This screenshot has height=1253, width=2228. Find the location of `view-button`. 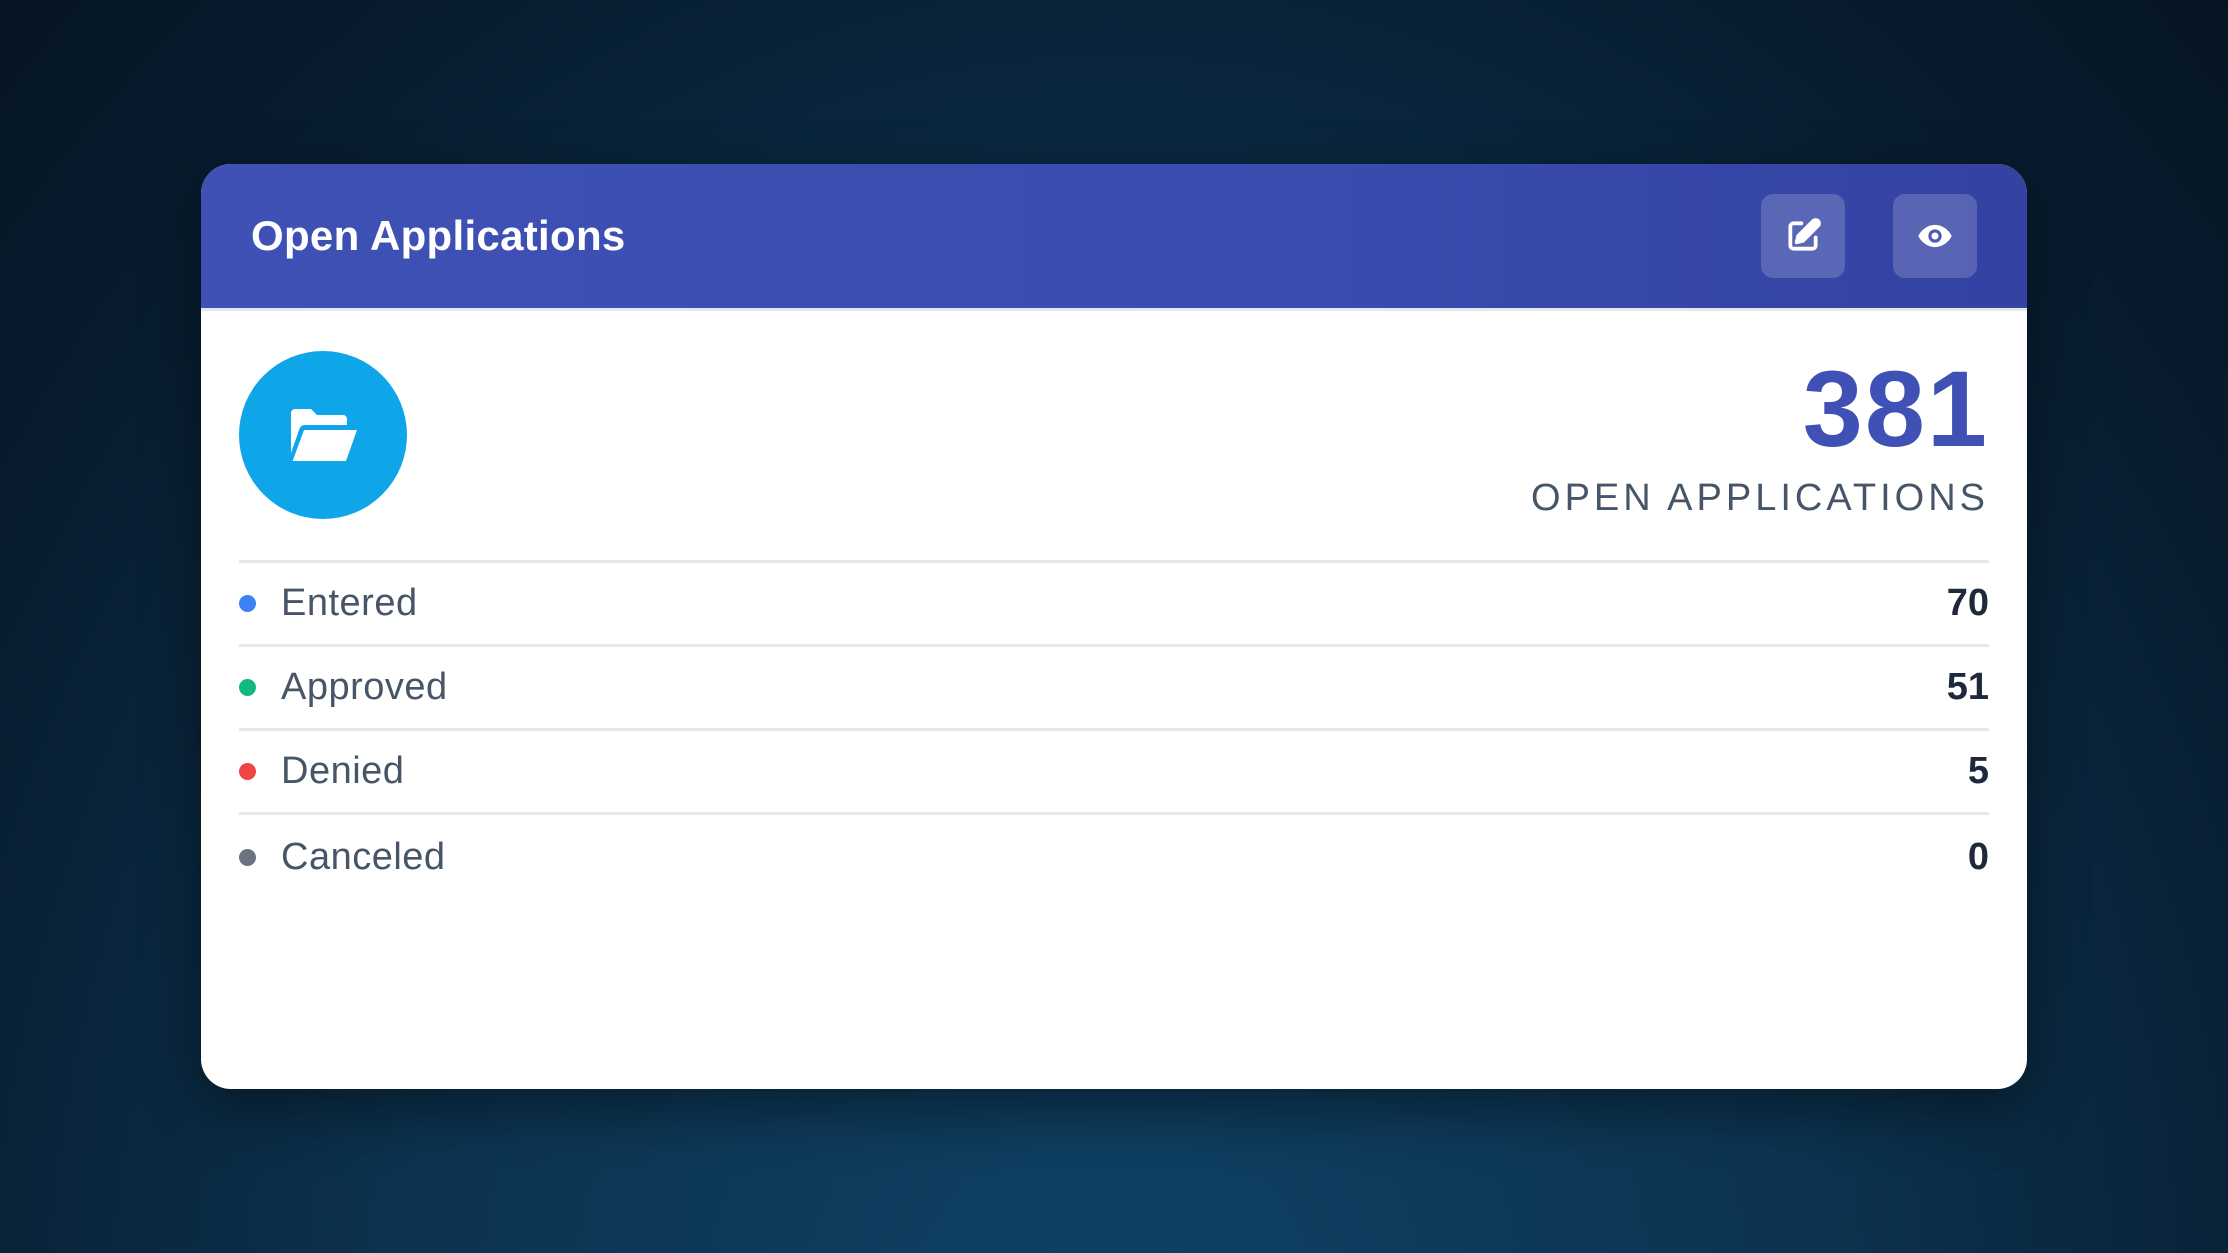

view-button is located at coordinates (1935, 236).